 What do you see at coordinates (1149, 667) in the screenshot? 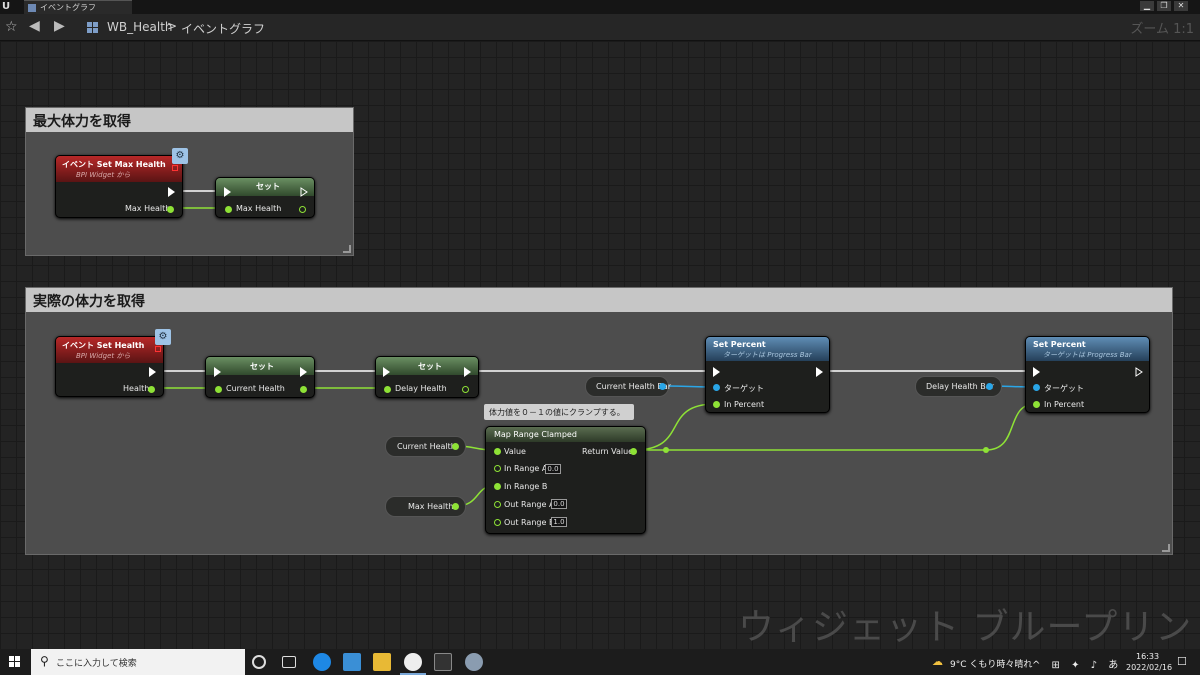
I see `clock-date: 2022/02/16` at bounding box center [1149, 667].